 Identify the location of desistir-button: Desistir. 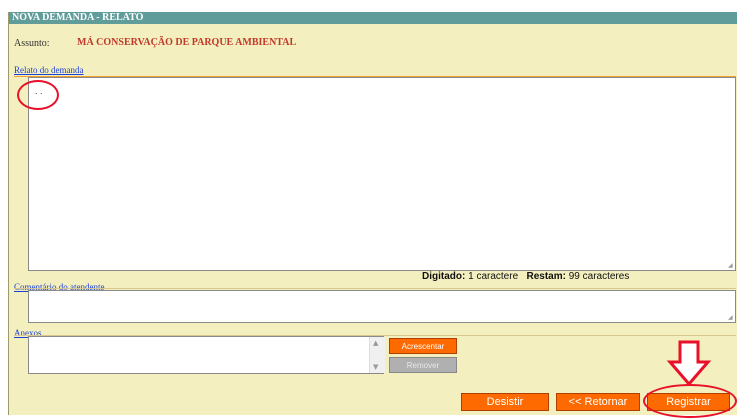
(505, 402).